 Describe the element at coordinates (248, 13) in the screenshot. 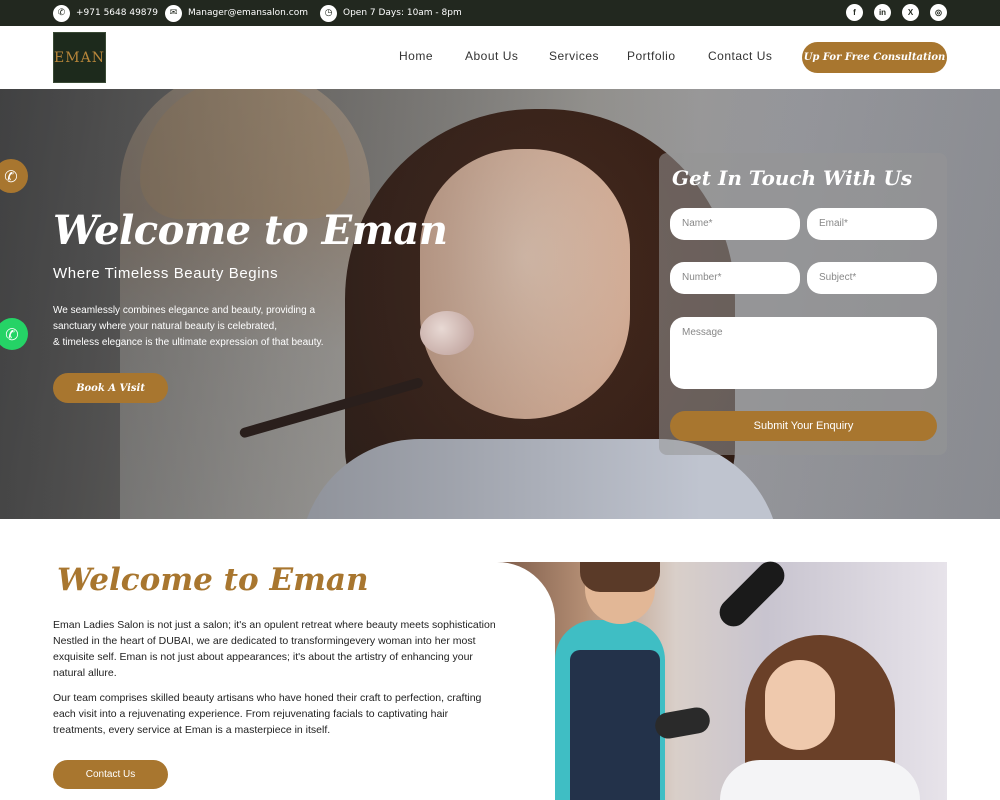

I see `topbar-email-text: Manager@emansalon.com` at that location.